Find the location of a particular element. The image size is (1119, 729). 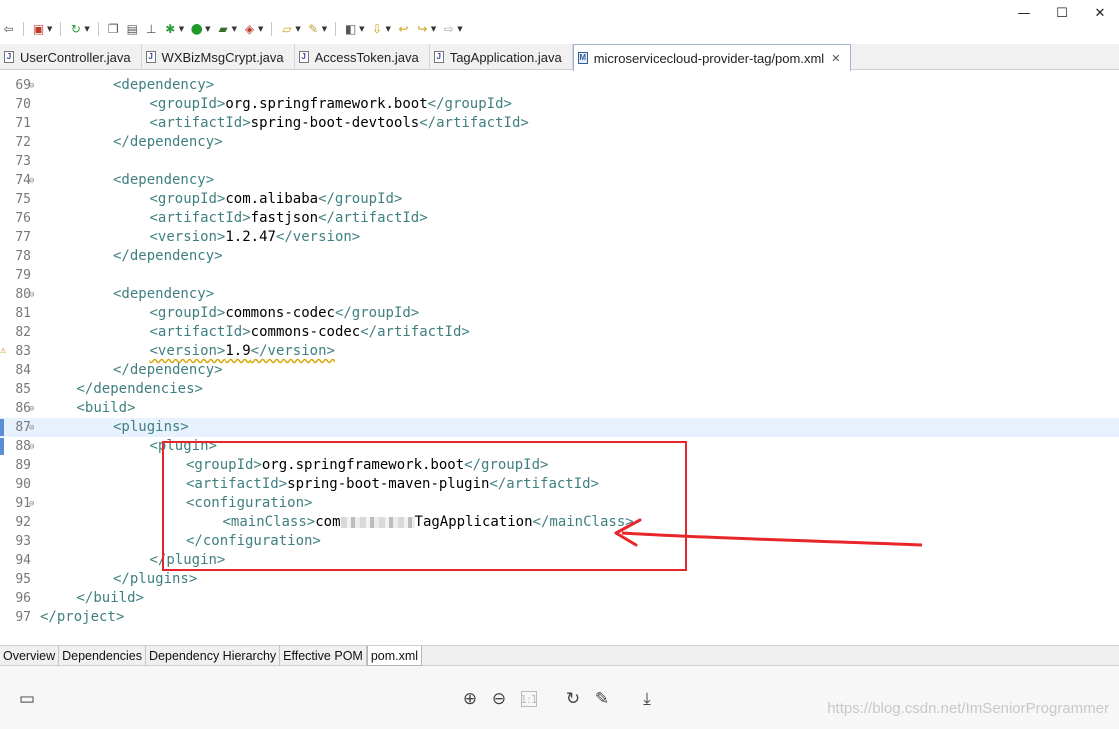

code-line: 82 <artifactId>commons-codec</artifactId> is located at coordinates (559, 332).